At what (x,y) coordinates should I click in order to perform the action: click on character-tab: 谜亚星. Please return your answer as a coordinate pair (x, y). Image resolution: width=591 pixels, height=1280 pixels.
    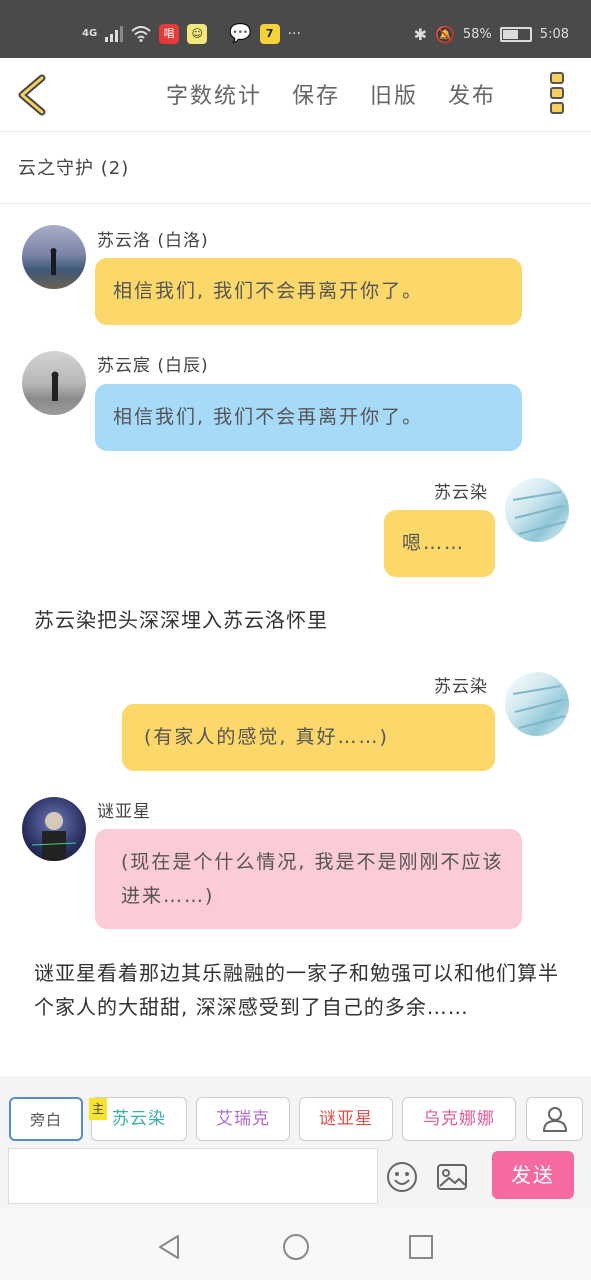
    Looking at the image, I should click on (346, 1119).